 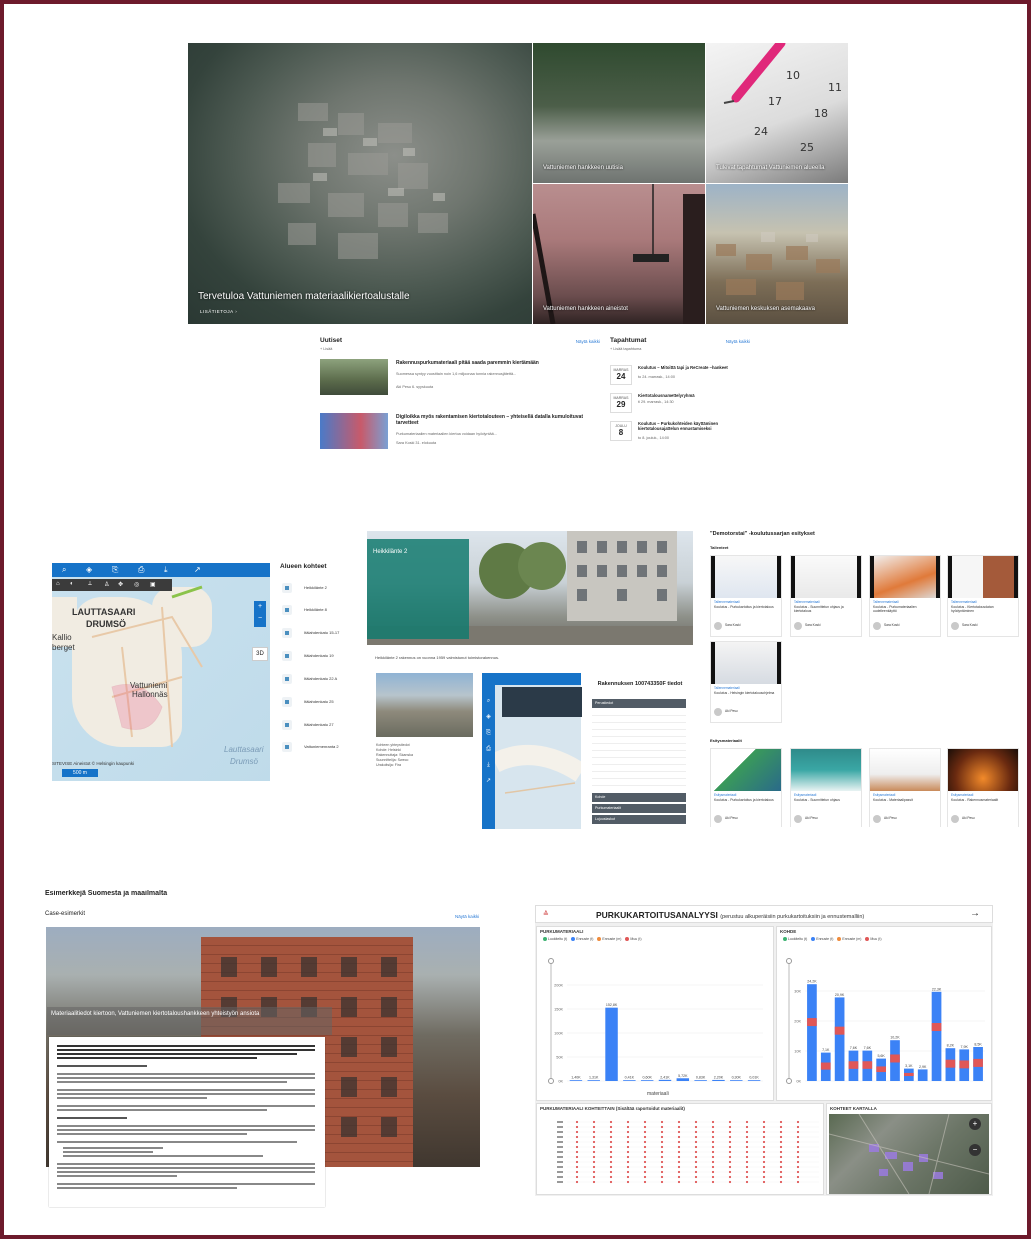 I want to click on hero-more-link: LISÄTIETOJA ›, so click(x=218, y=311).